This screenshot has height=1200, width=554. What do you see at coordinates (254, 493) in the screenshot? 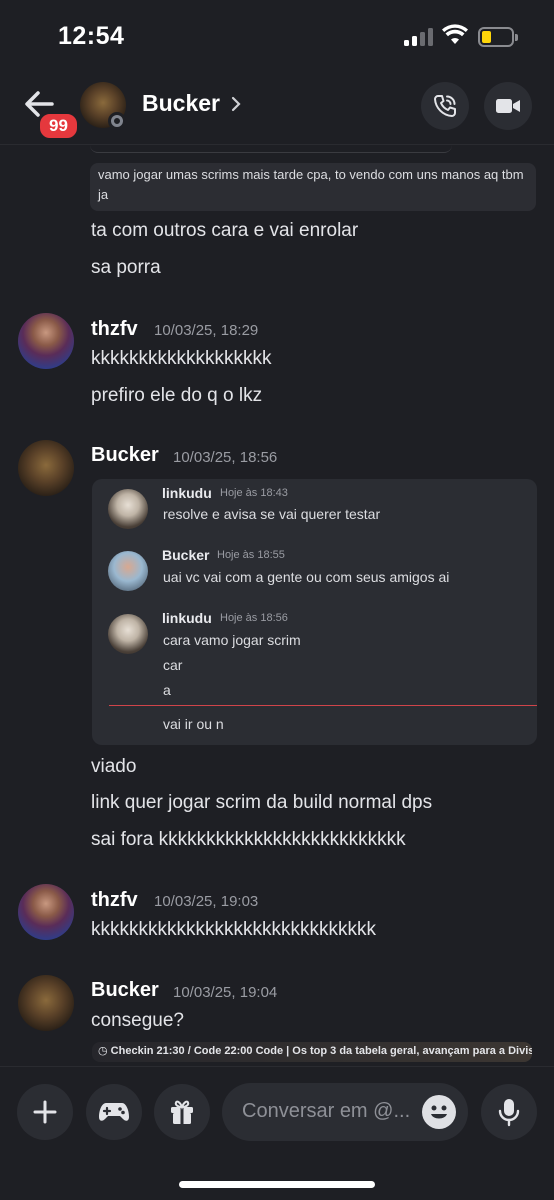
I see `embed-timestamp: Hoje às 18:43` at bounding box center [254, 493].